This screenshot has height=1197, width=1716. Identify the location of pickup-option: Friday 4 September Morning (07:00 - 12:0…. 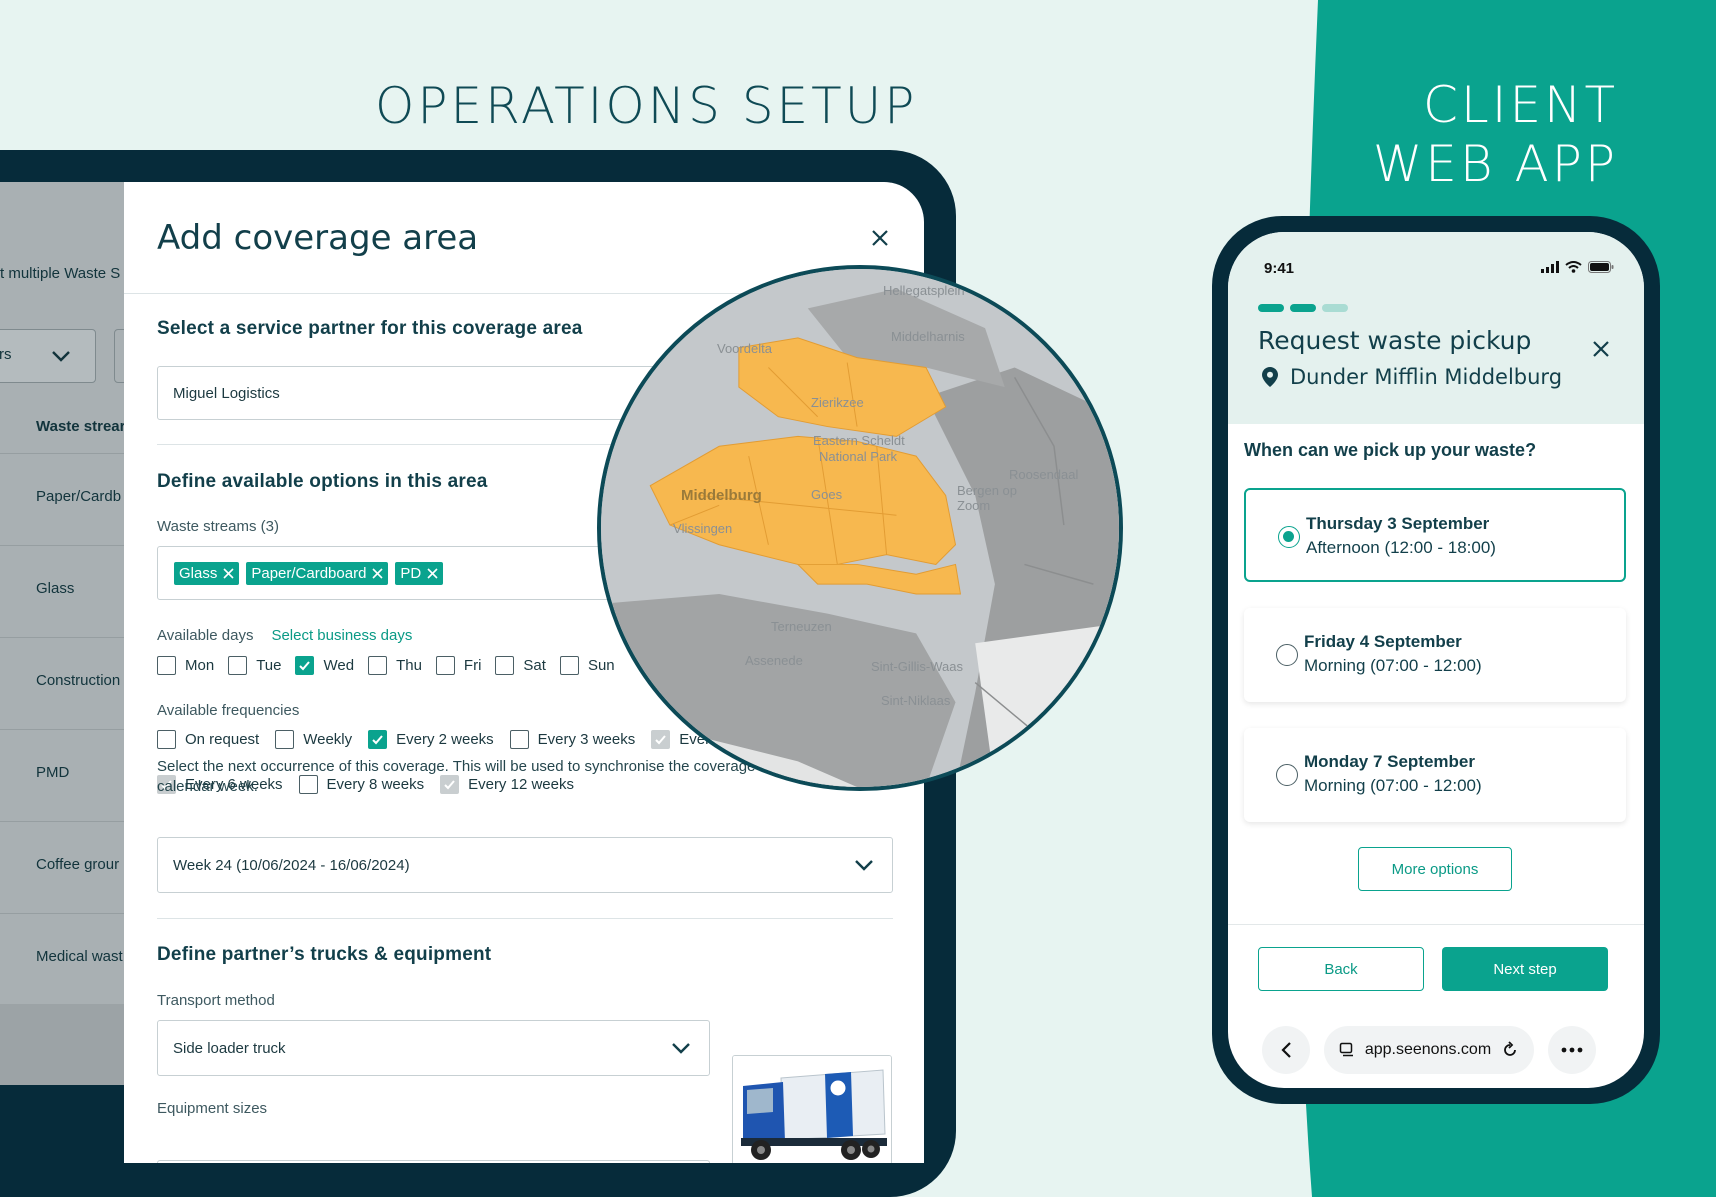
(1435, 655).